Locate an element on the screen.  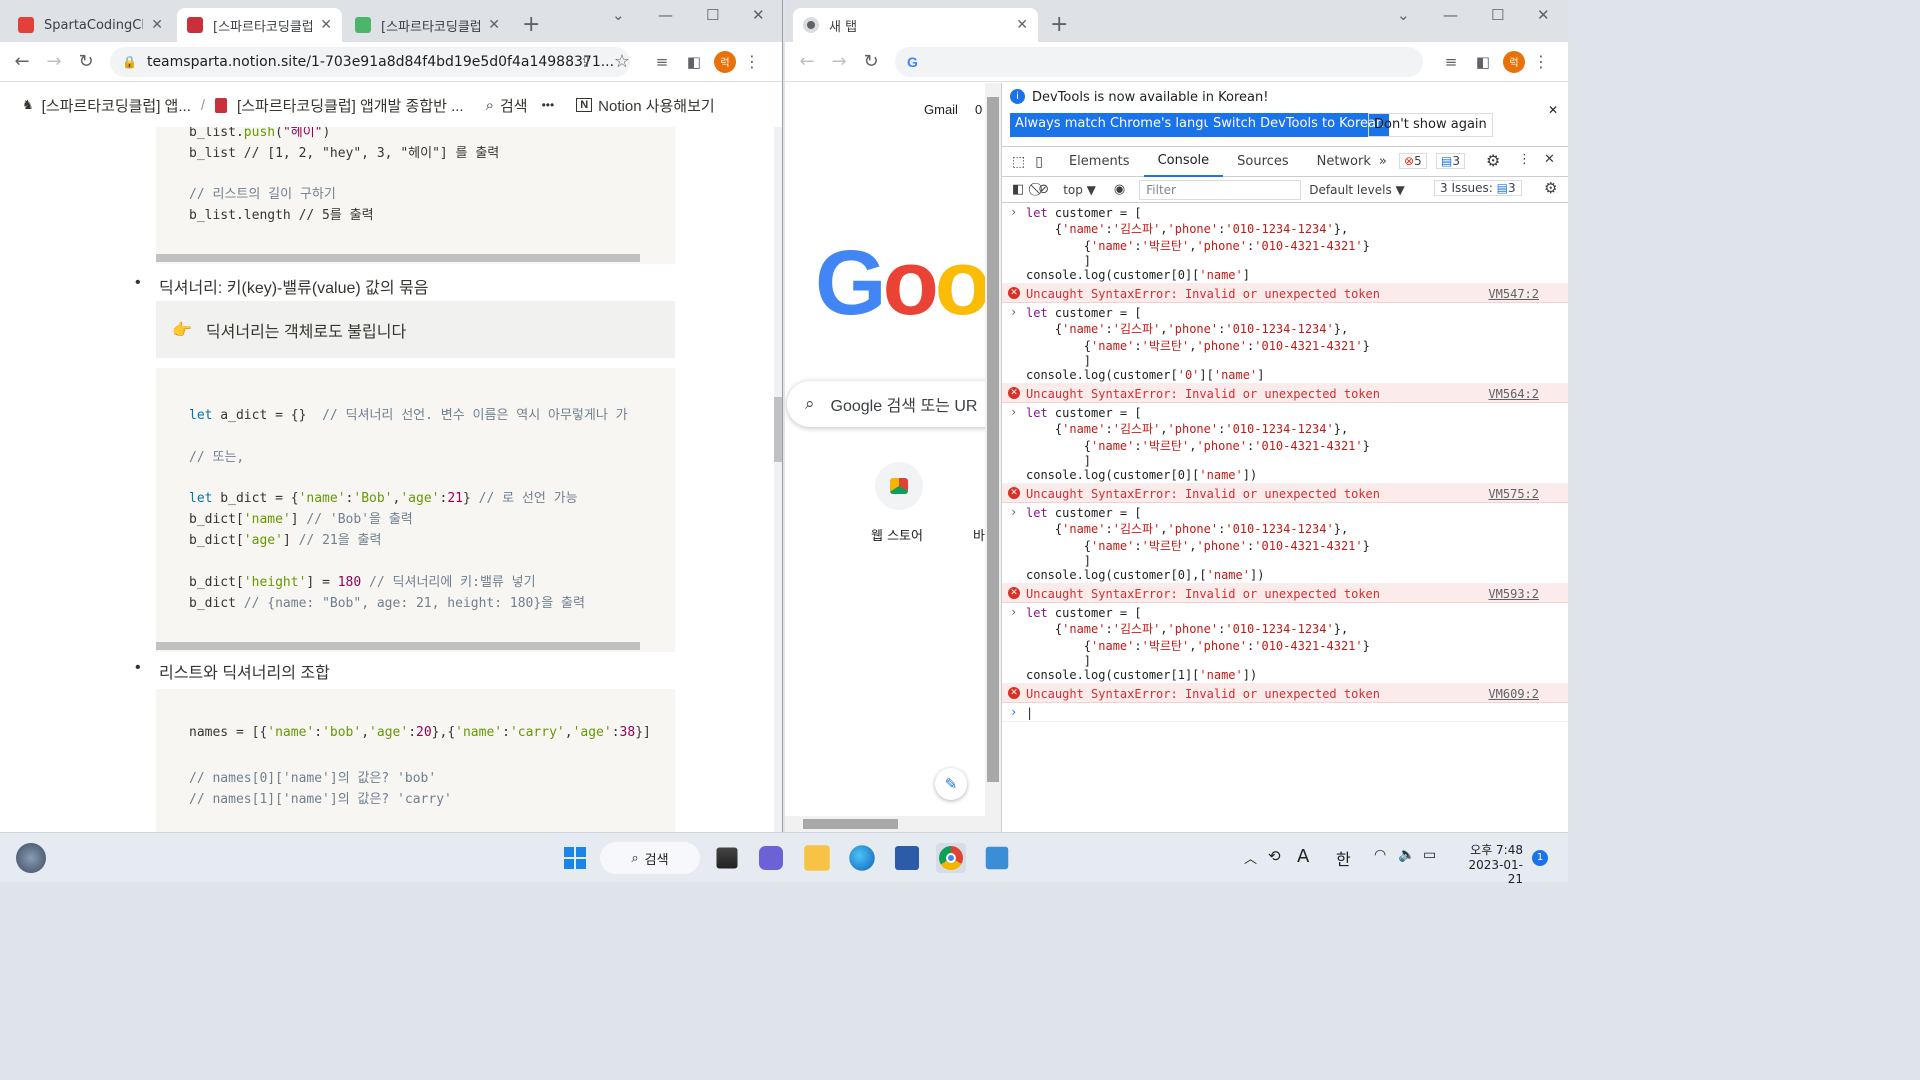
customize-pencil-icon: ✎ is located at coordinates (951, 784).